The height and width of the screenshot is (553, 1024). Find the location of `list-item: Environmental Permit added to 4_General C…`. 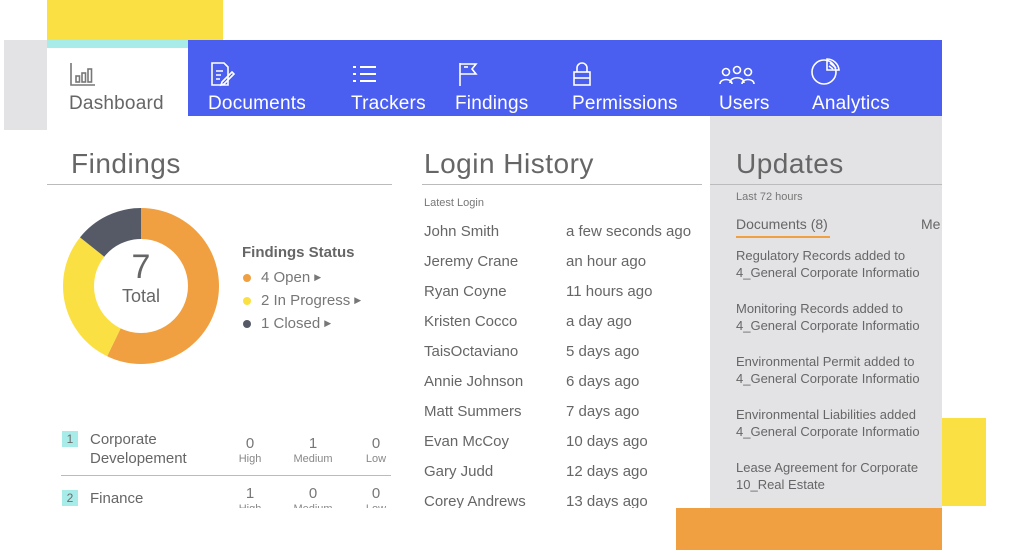

list-item: Environmental Permit added to 4_General C… is located at coordinates (839, 379).